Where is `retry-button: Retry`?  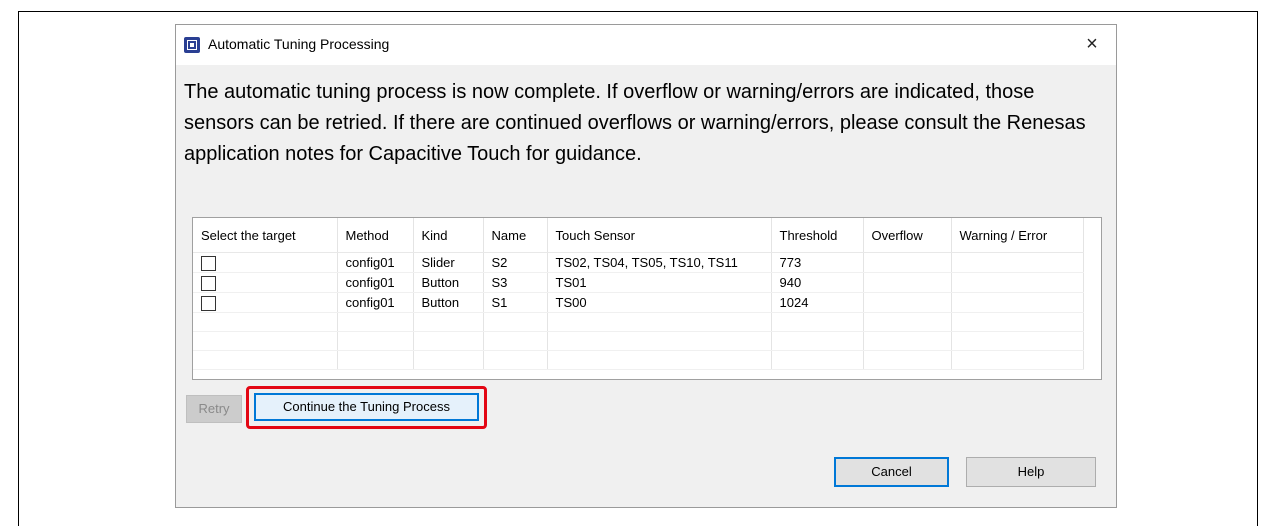
retry-button: Retry is located at coordinates (214, 409).